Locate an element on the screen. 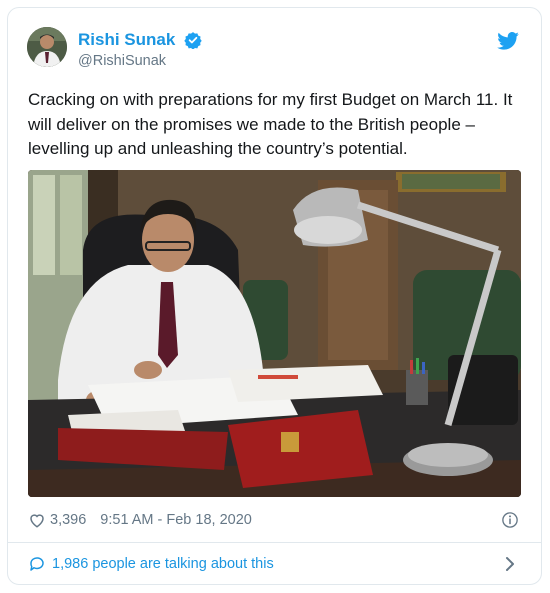 The image size is (550, 593). tweet-meta: 3,396 9:51 AM - Feb 18, 2020 is located at coordinates (140, 520).